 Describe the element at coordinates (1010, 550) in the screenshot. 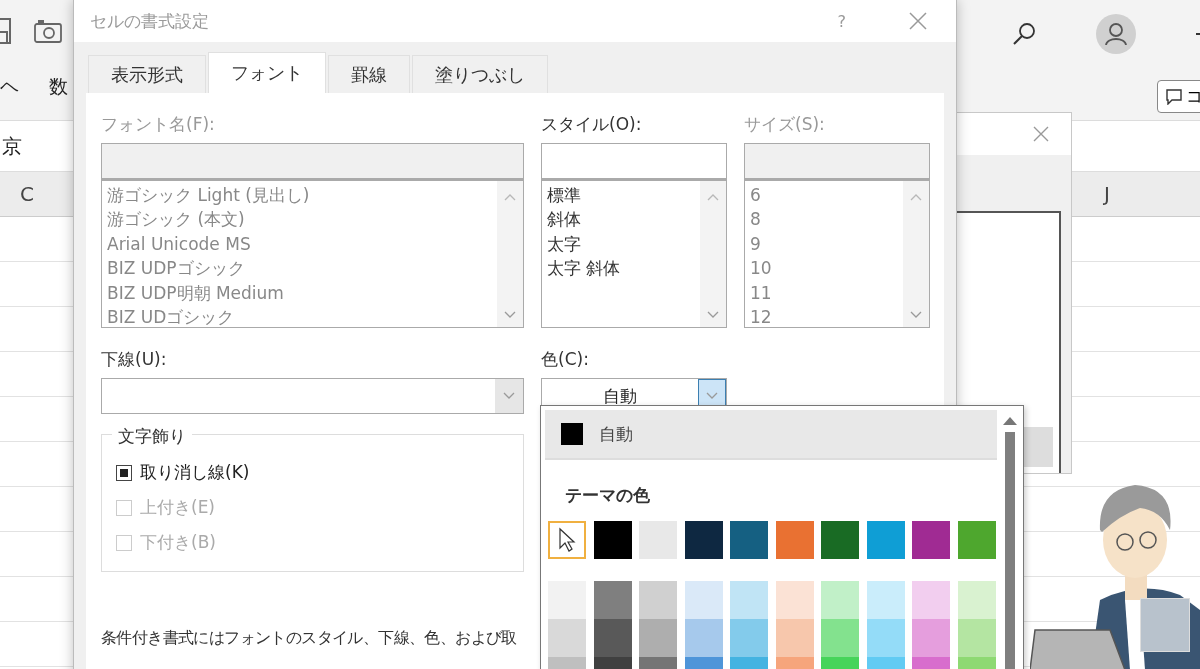

I see `scrollbar-thumb` at that location.